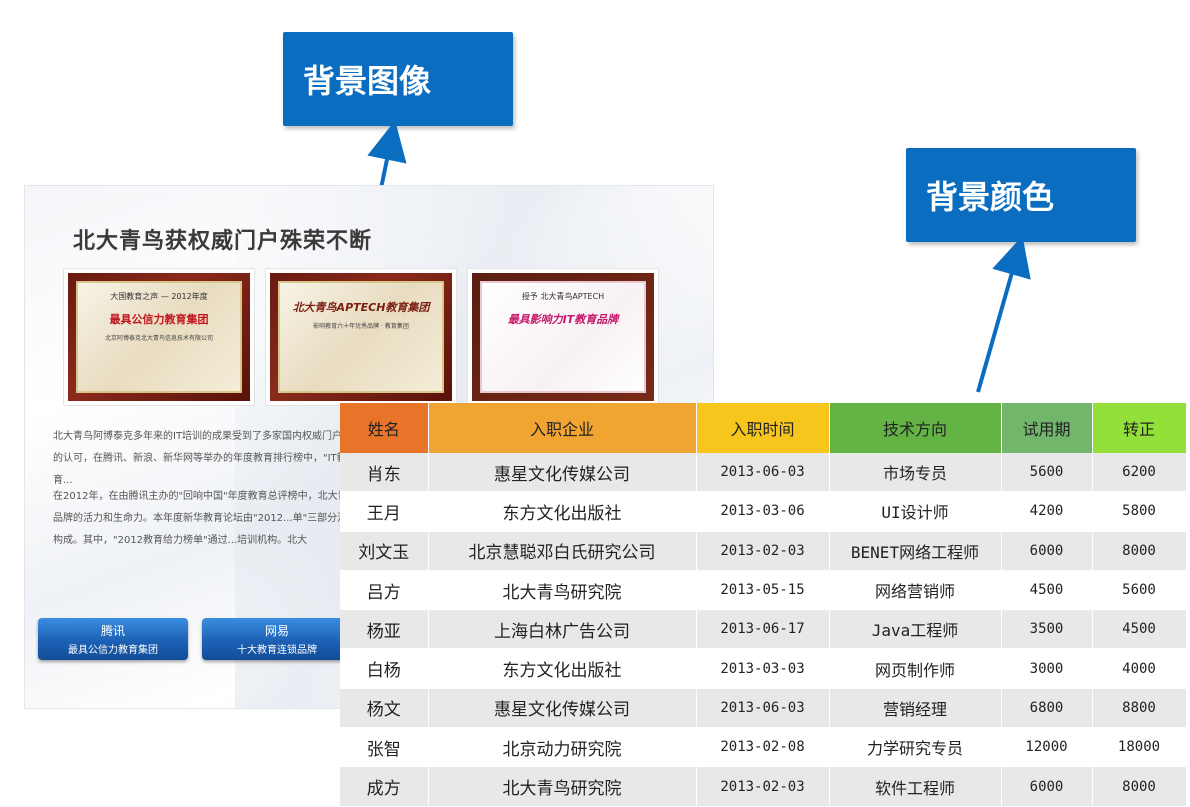 This screenshot has height=807, width=1190. Describe the element at coordinates (384, 629) in the screenshot. I see `cell-name: 杨亚` at that location.